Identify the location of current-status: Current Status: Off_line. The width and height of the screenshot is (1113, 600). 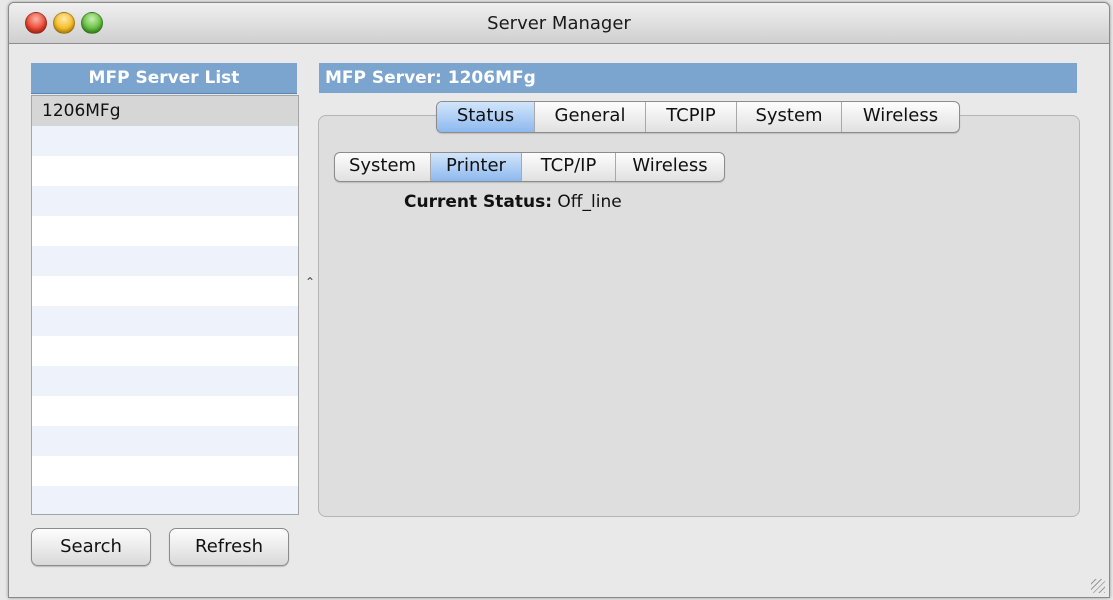
(513, 202).